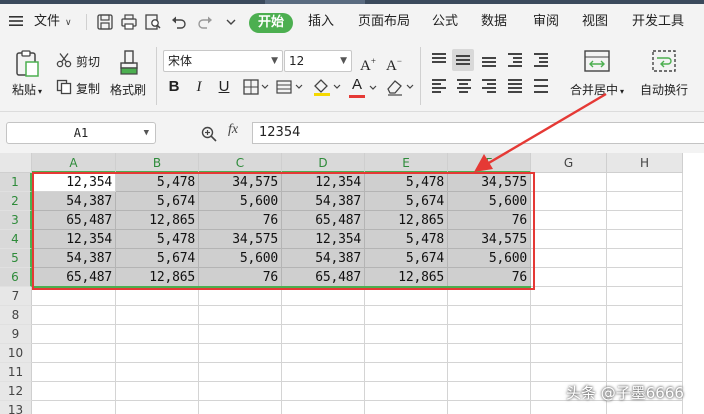 The width and height of the screenshot is (704, 414). Describe the element at coordinates (541, 86) in the screenshot. I see `distributed-align-icon` at that location.